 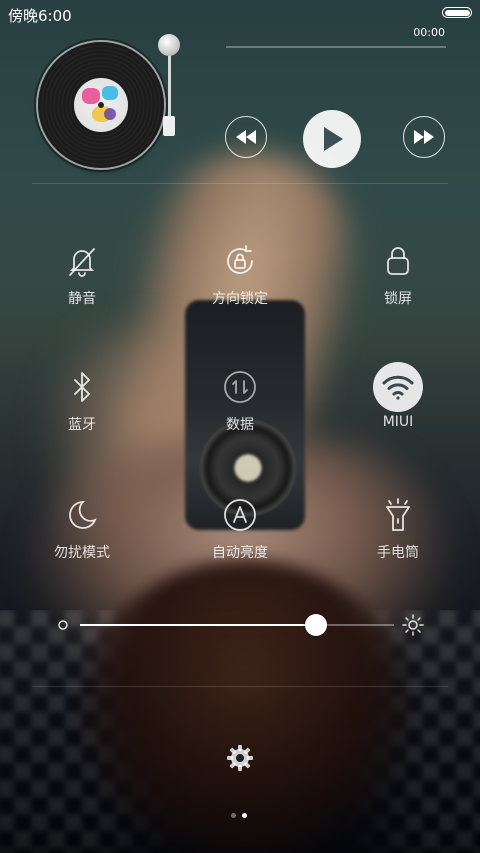 What do you see at coordinates (240, 387) in the screenshot?
I see `mobile-data-icon` at bounding box center [240, 387].